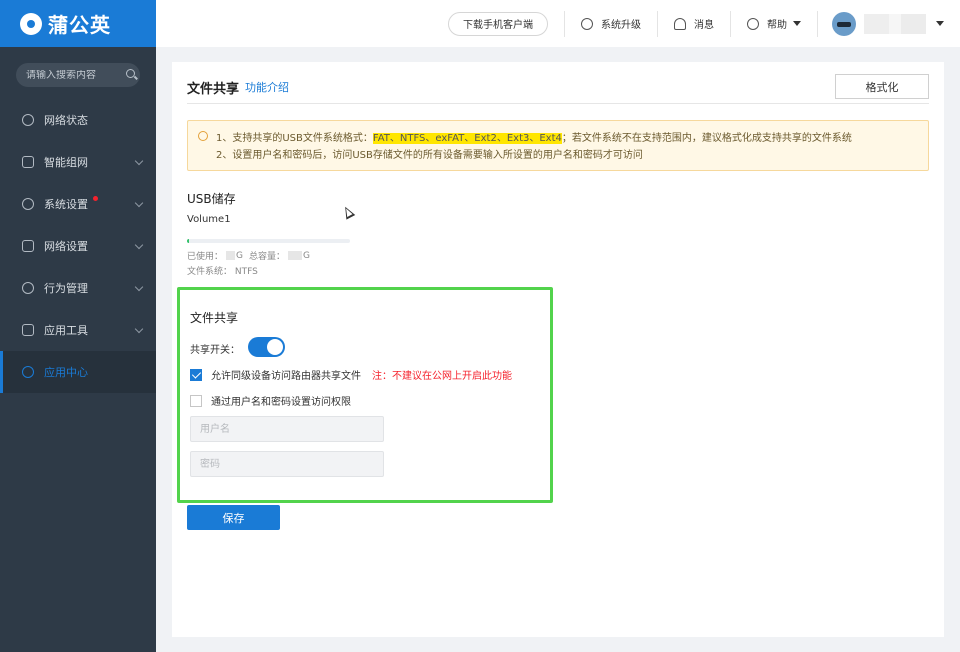 The image size is (960, 652). I want to click on username-field, so click(287, 429).